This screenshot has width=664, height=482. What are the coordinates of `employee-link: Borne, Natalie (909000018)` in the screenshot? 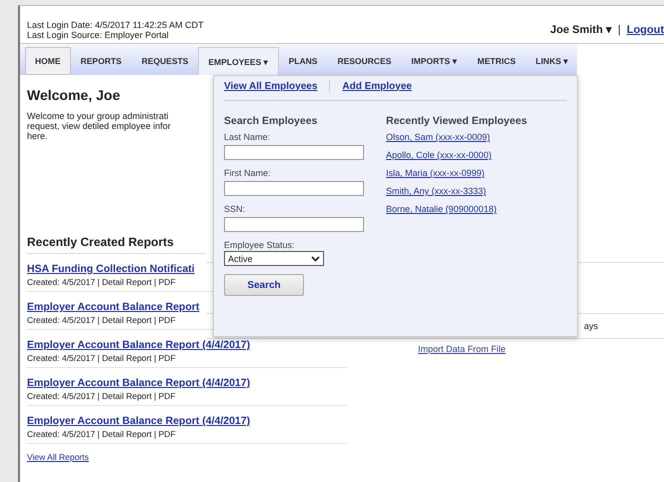 It's located at (441, 209).